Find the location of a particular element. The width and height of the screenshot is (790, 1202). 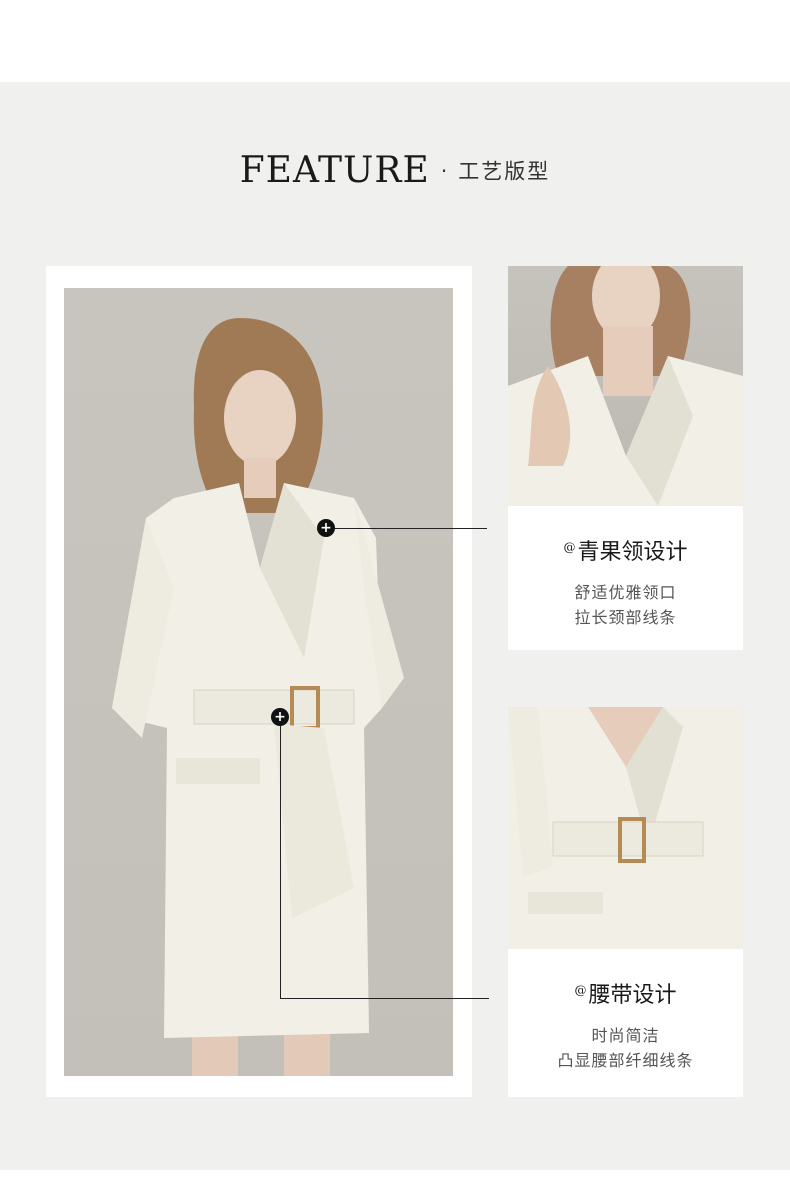

belt-illustration is located at coordinates (625, 828).